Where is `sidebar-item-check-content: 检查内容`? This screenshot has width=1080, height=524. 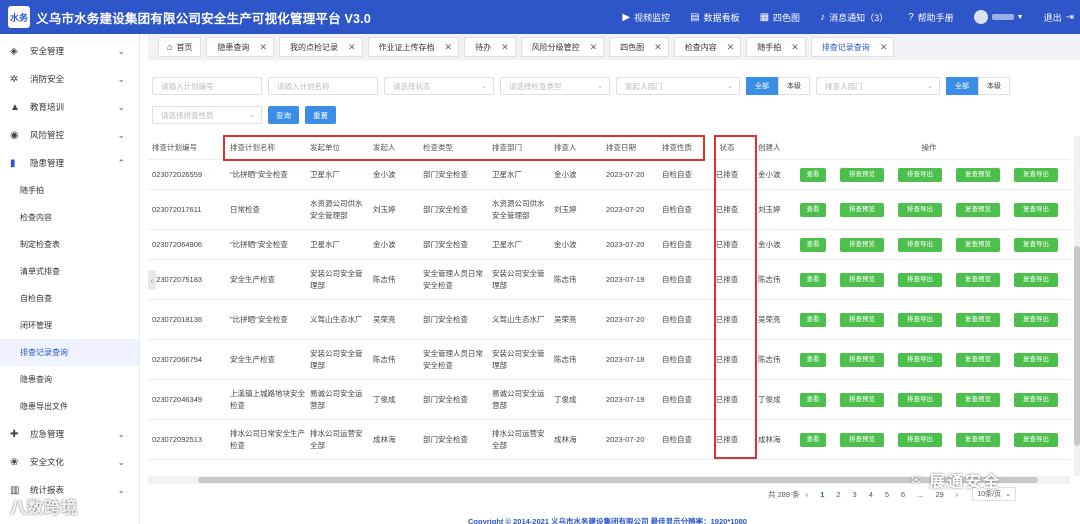
sidebar-item-check-content: 检查内容 is located at coordinates (69, 217).